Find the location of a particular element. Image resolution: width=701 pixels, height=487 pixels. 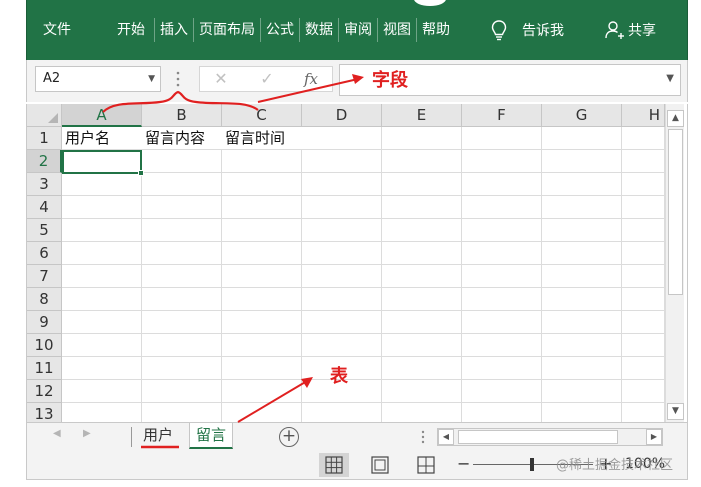

resize-handle-icon is located at coordinates (178, 79).